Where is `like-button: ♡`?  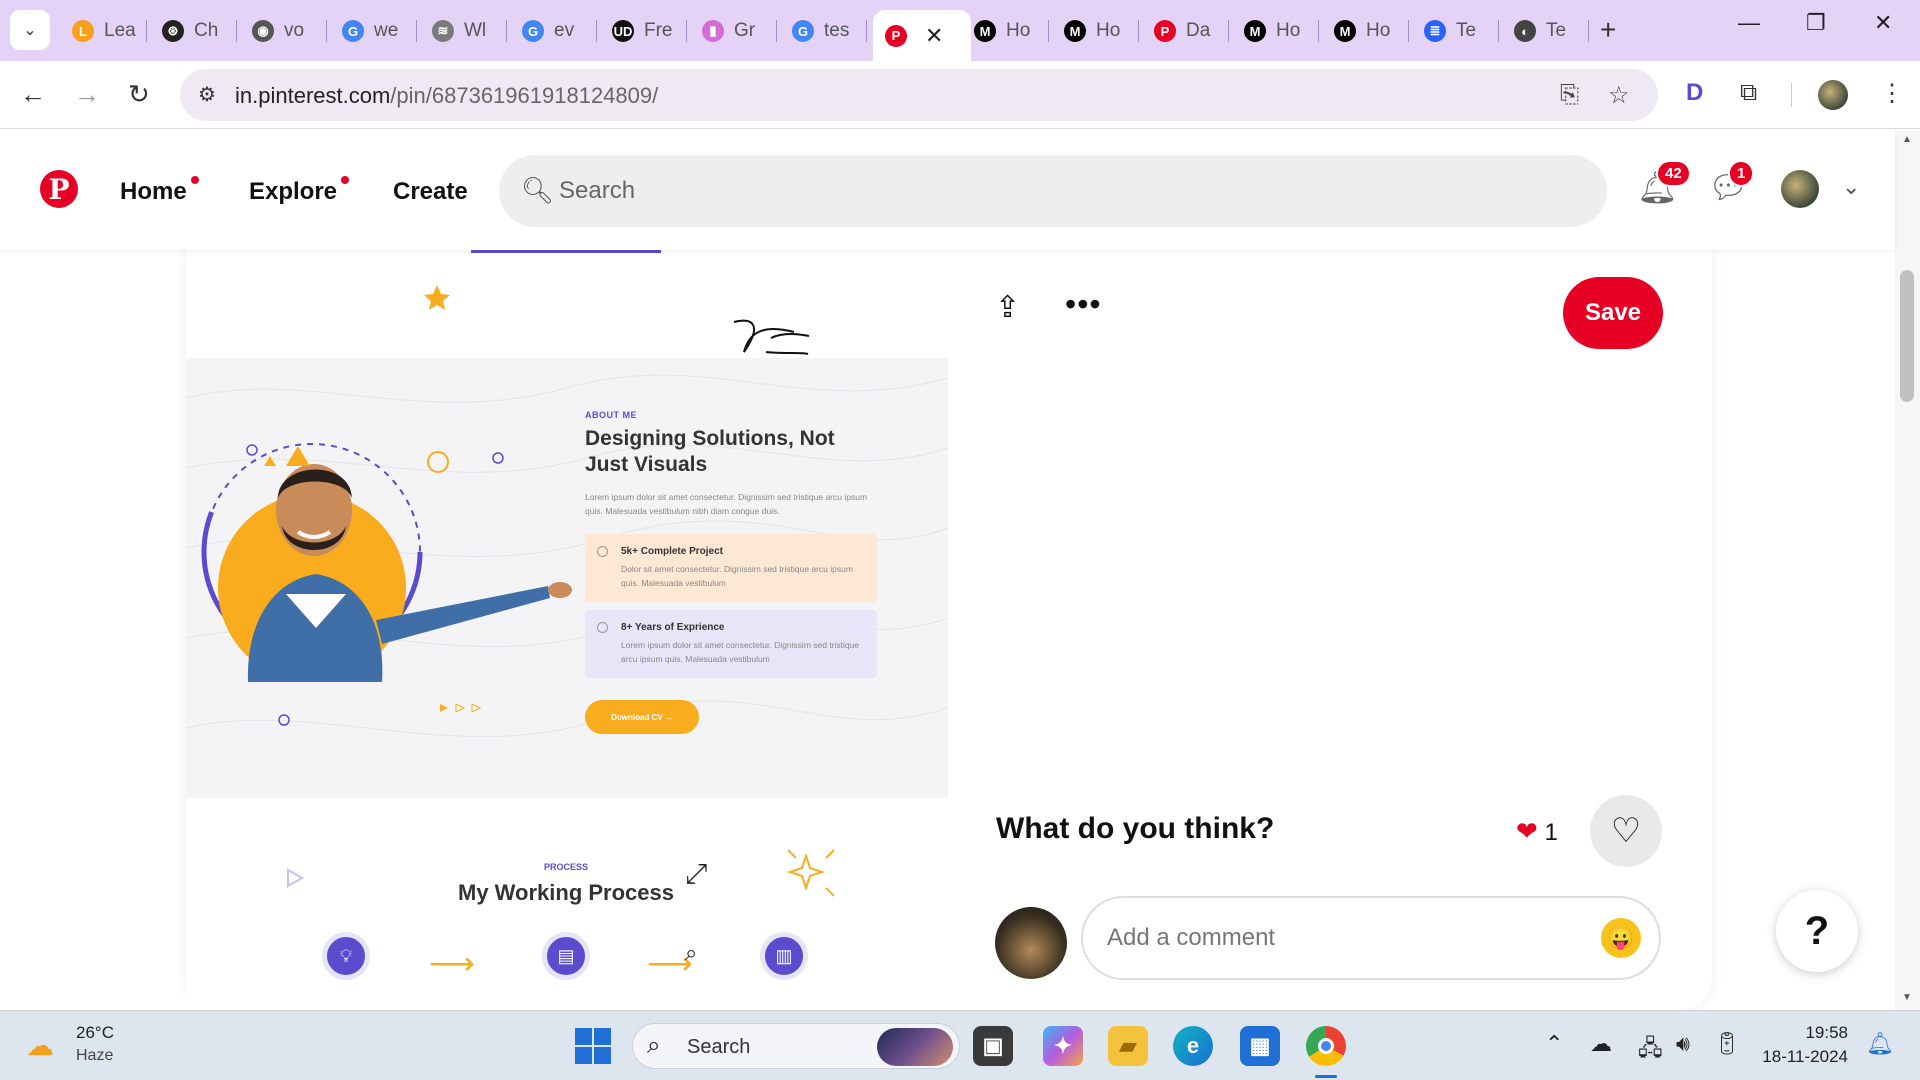
like-button: ♡ is located at coordinates (1626, 831).